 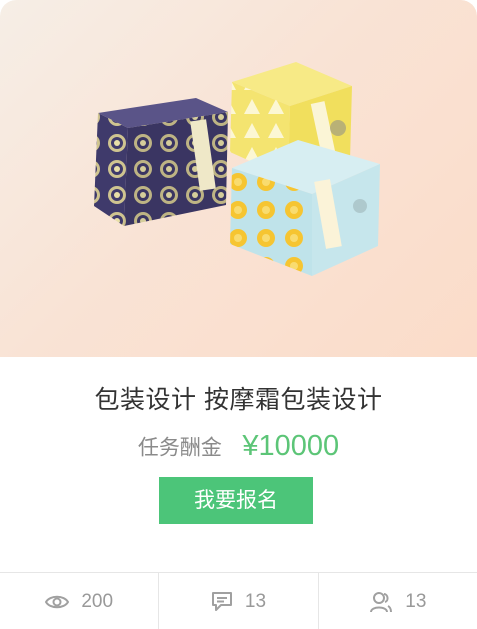 I want to click on comment-icon, so click(x=221, y=601).